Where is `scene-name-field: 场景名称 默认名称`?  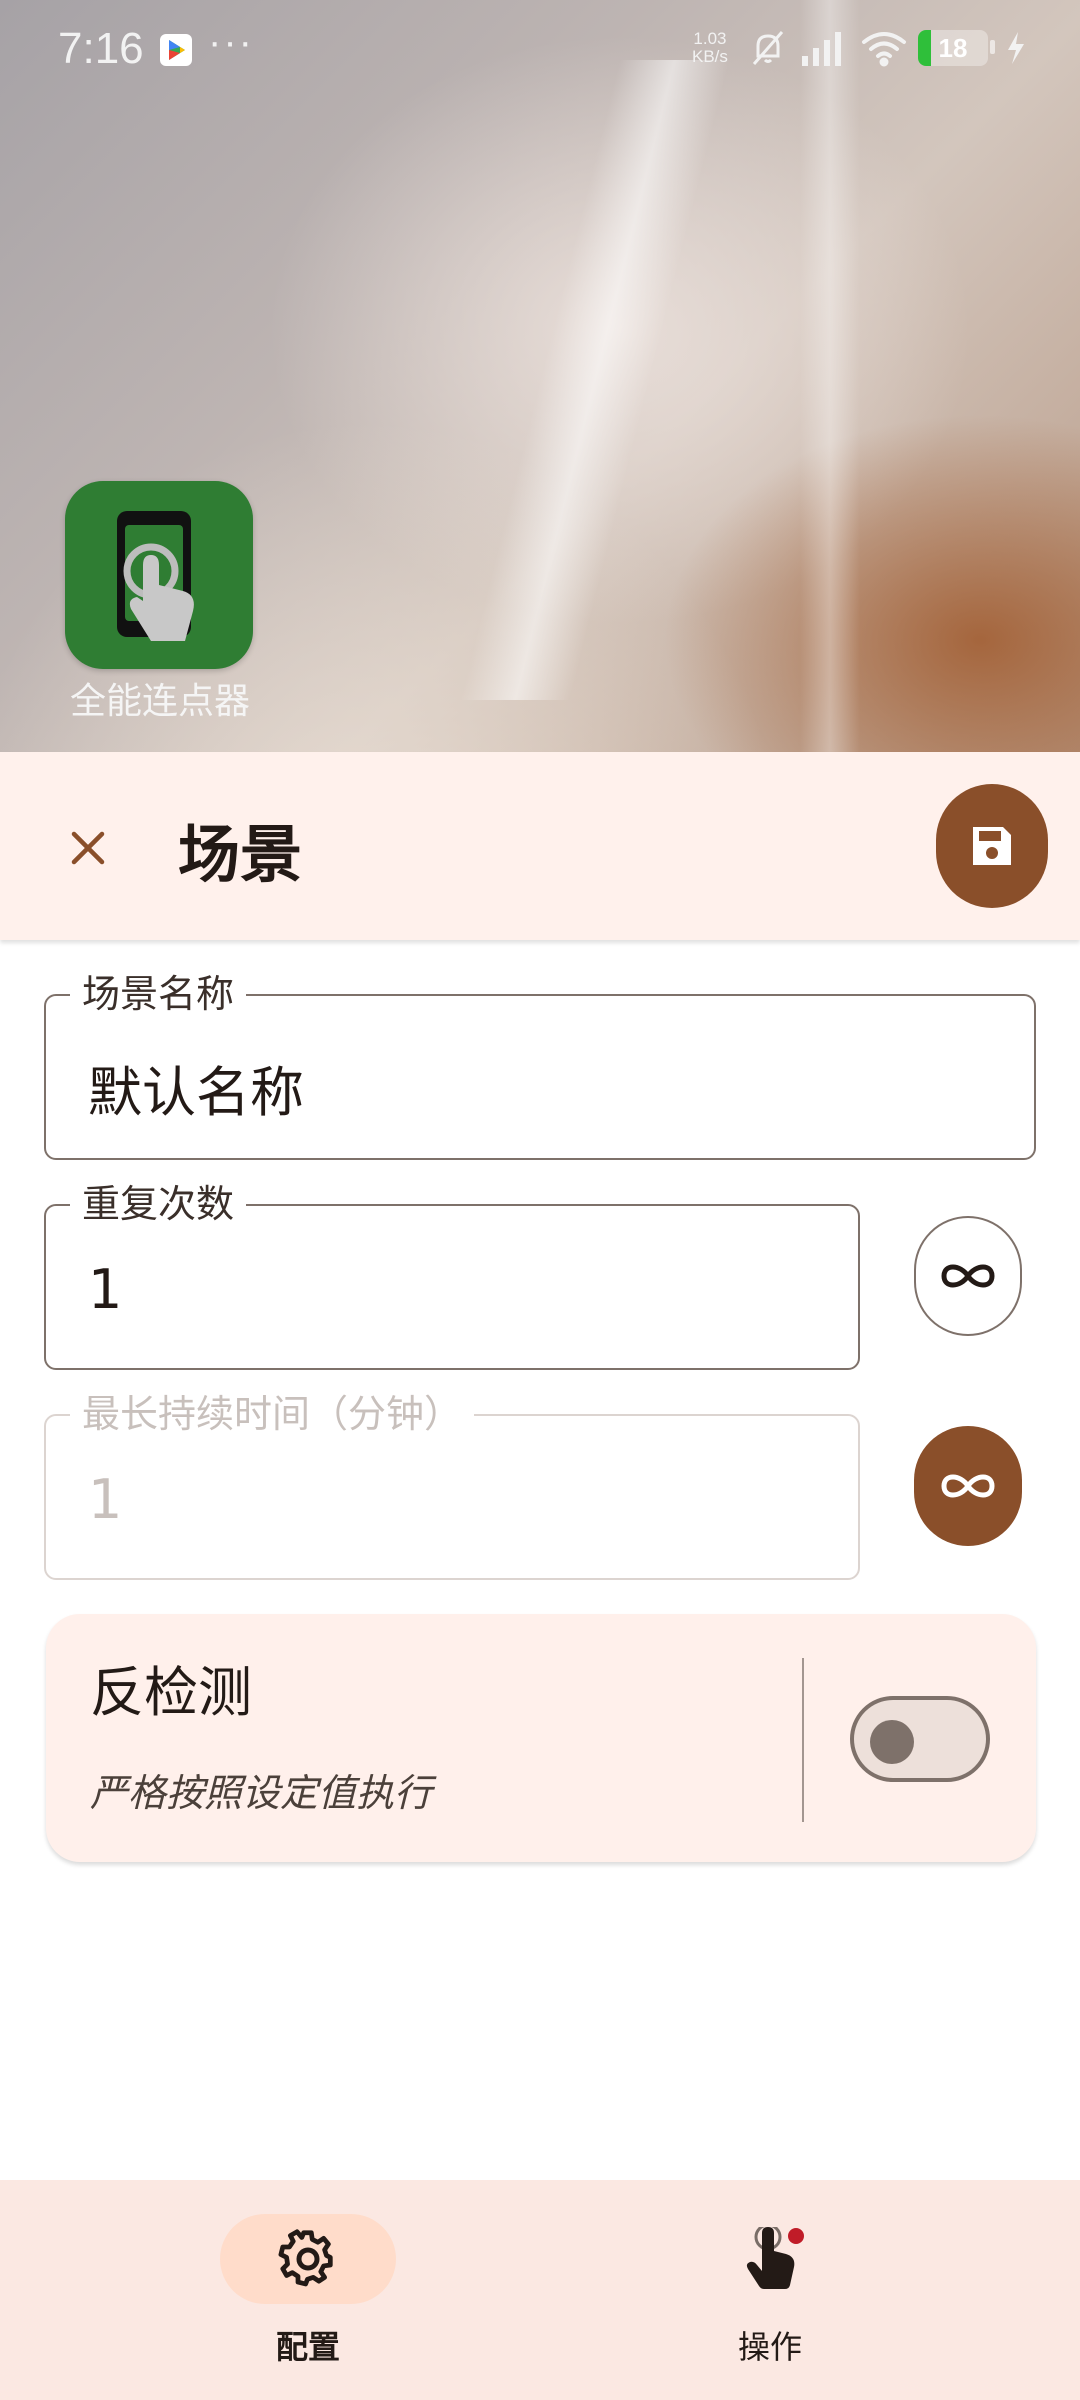 scene-name-field: 场景名称 默认名称 is located at coordinates (540, 1066).